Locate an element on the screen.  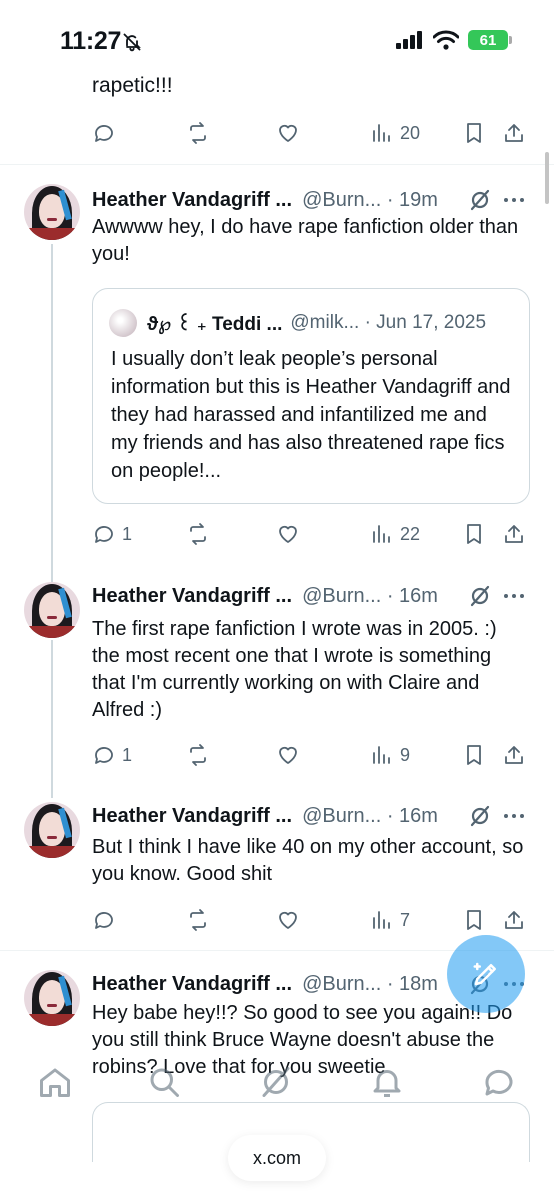
handle-time: @Burn... · 18m is located at coordinates (370, 984).